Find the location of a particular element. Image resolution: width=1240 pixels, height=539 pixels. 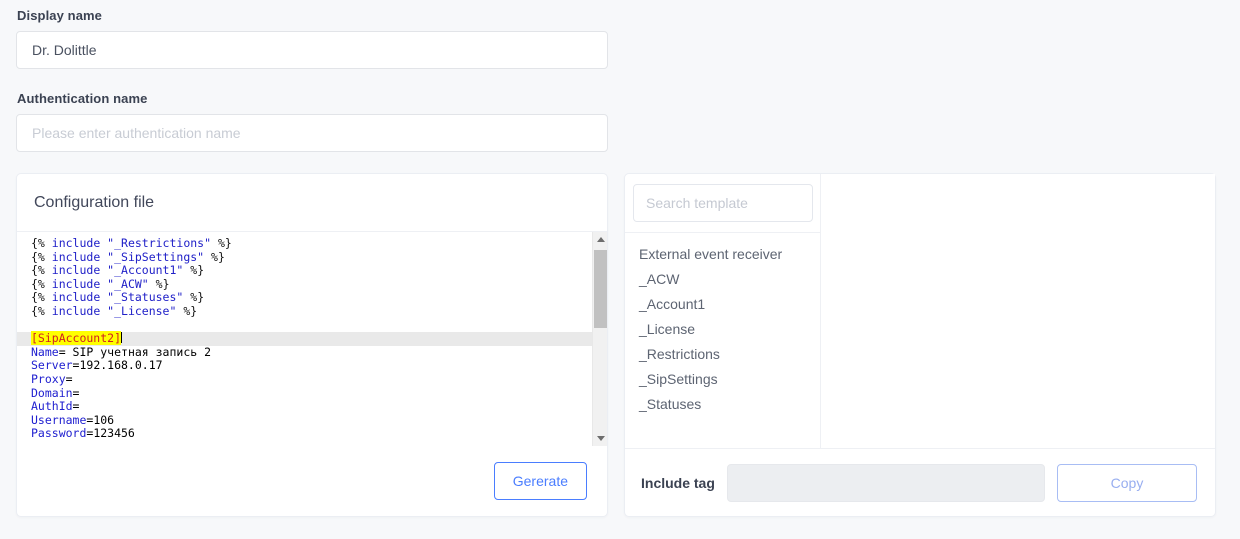

search-input is located at coordinates (723, 203).